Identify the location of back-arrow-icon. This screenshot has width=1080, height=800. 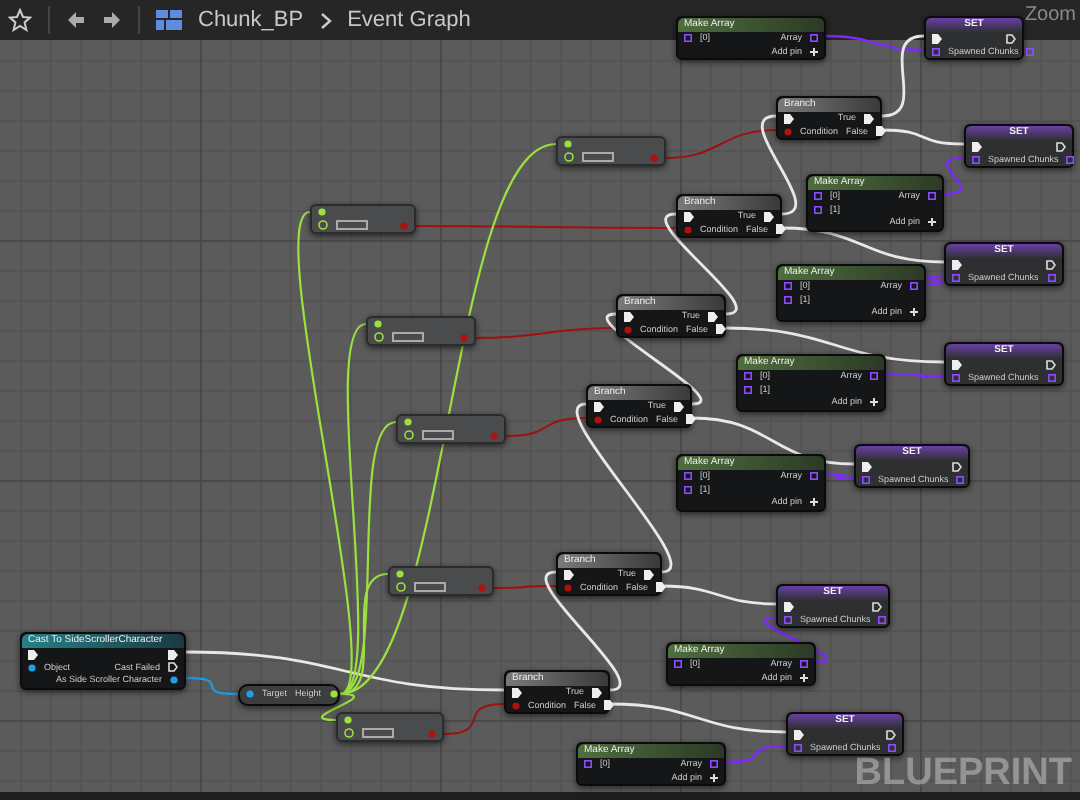
(76, 20).